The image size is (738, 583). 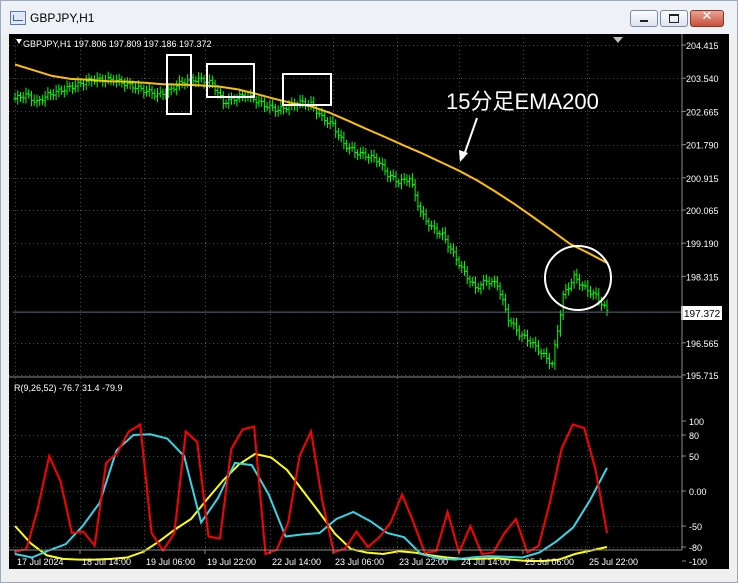 What do you see at coordinates (19, 41) in the screenshot?
I see `ohlc-marker-icon` at bounding box center [19, 41].